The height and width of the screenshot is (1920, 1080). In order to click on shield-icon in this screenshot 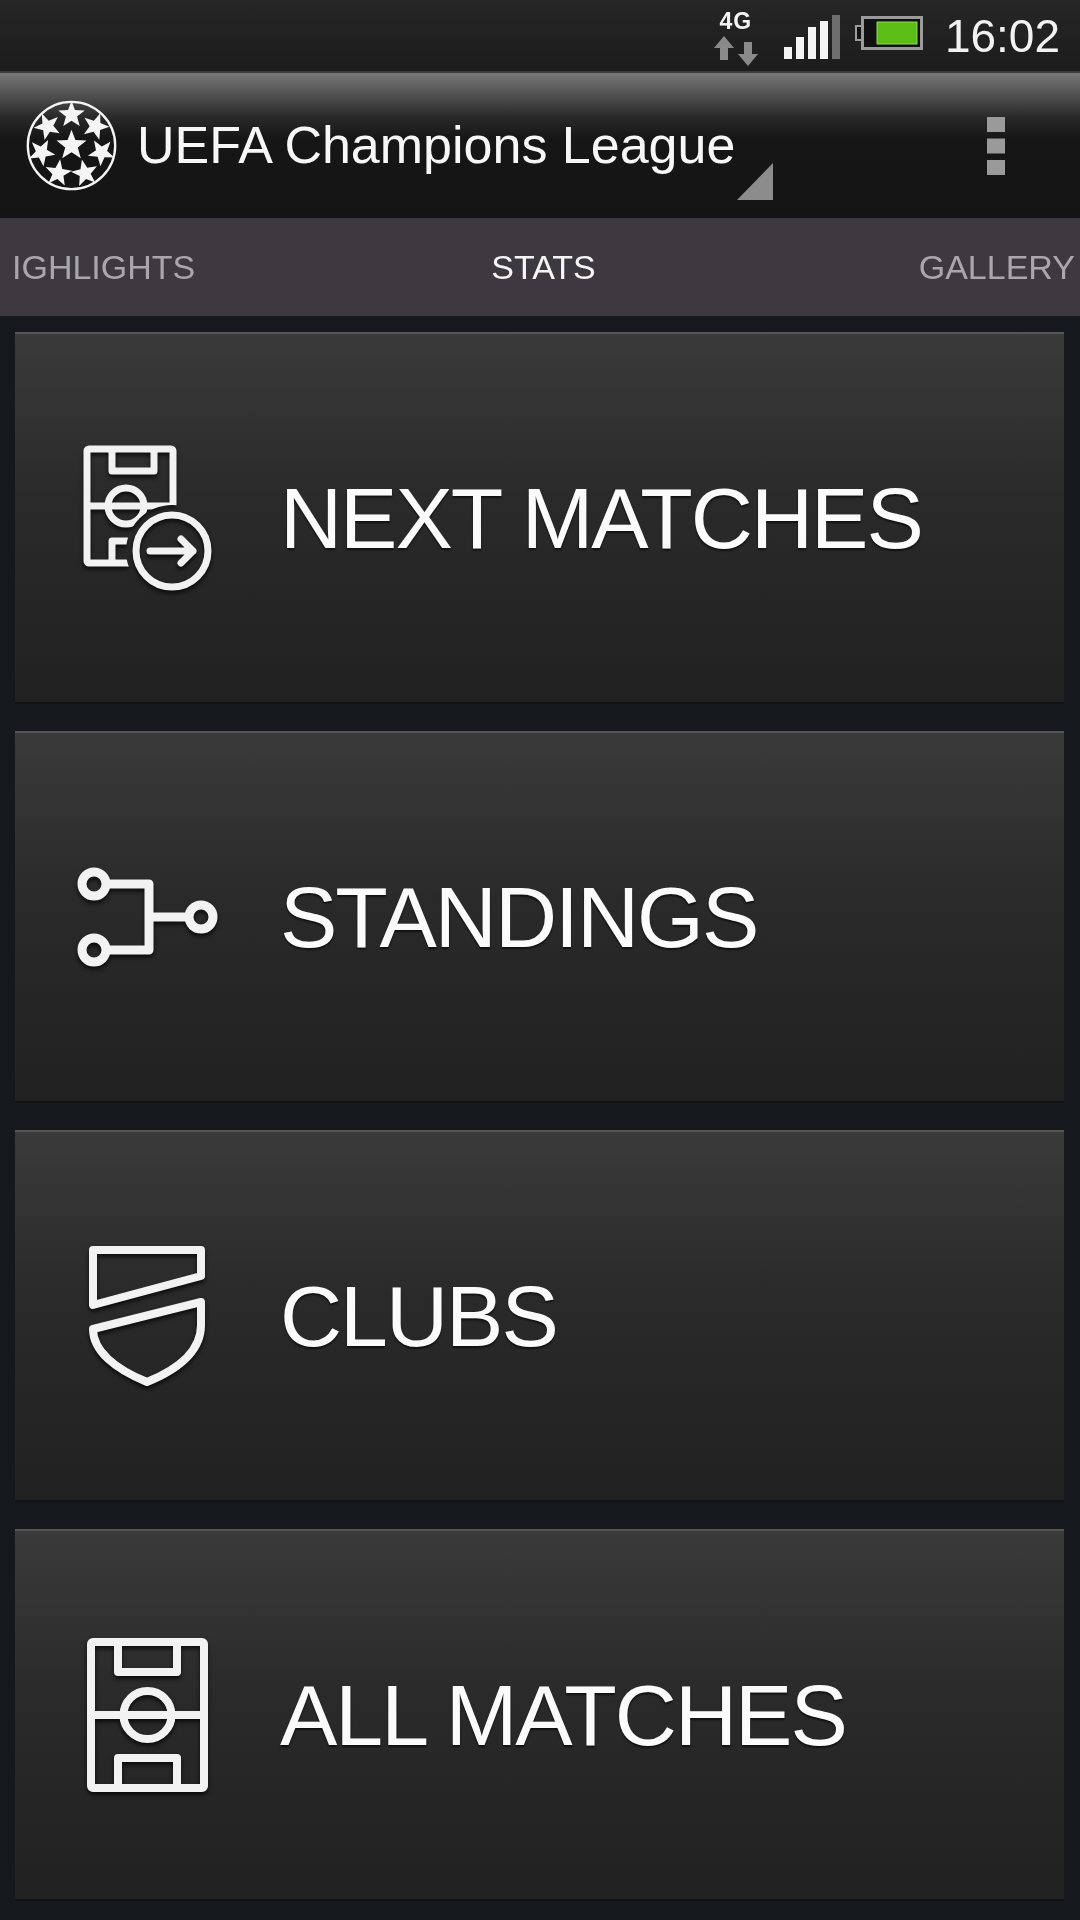, I will do `click(147, 1316)`.